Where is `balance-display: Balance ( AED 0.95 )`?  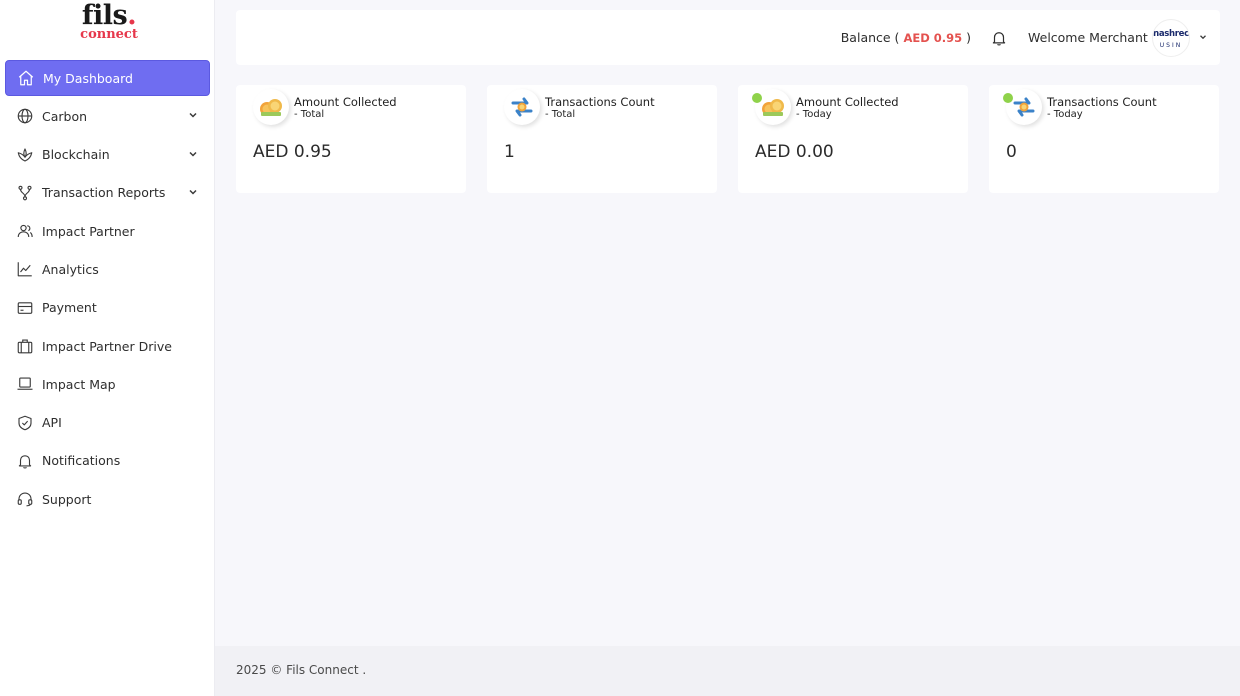
balance-display: Balance ( AED 0.95 ) is located at coordinates (906, 37).